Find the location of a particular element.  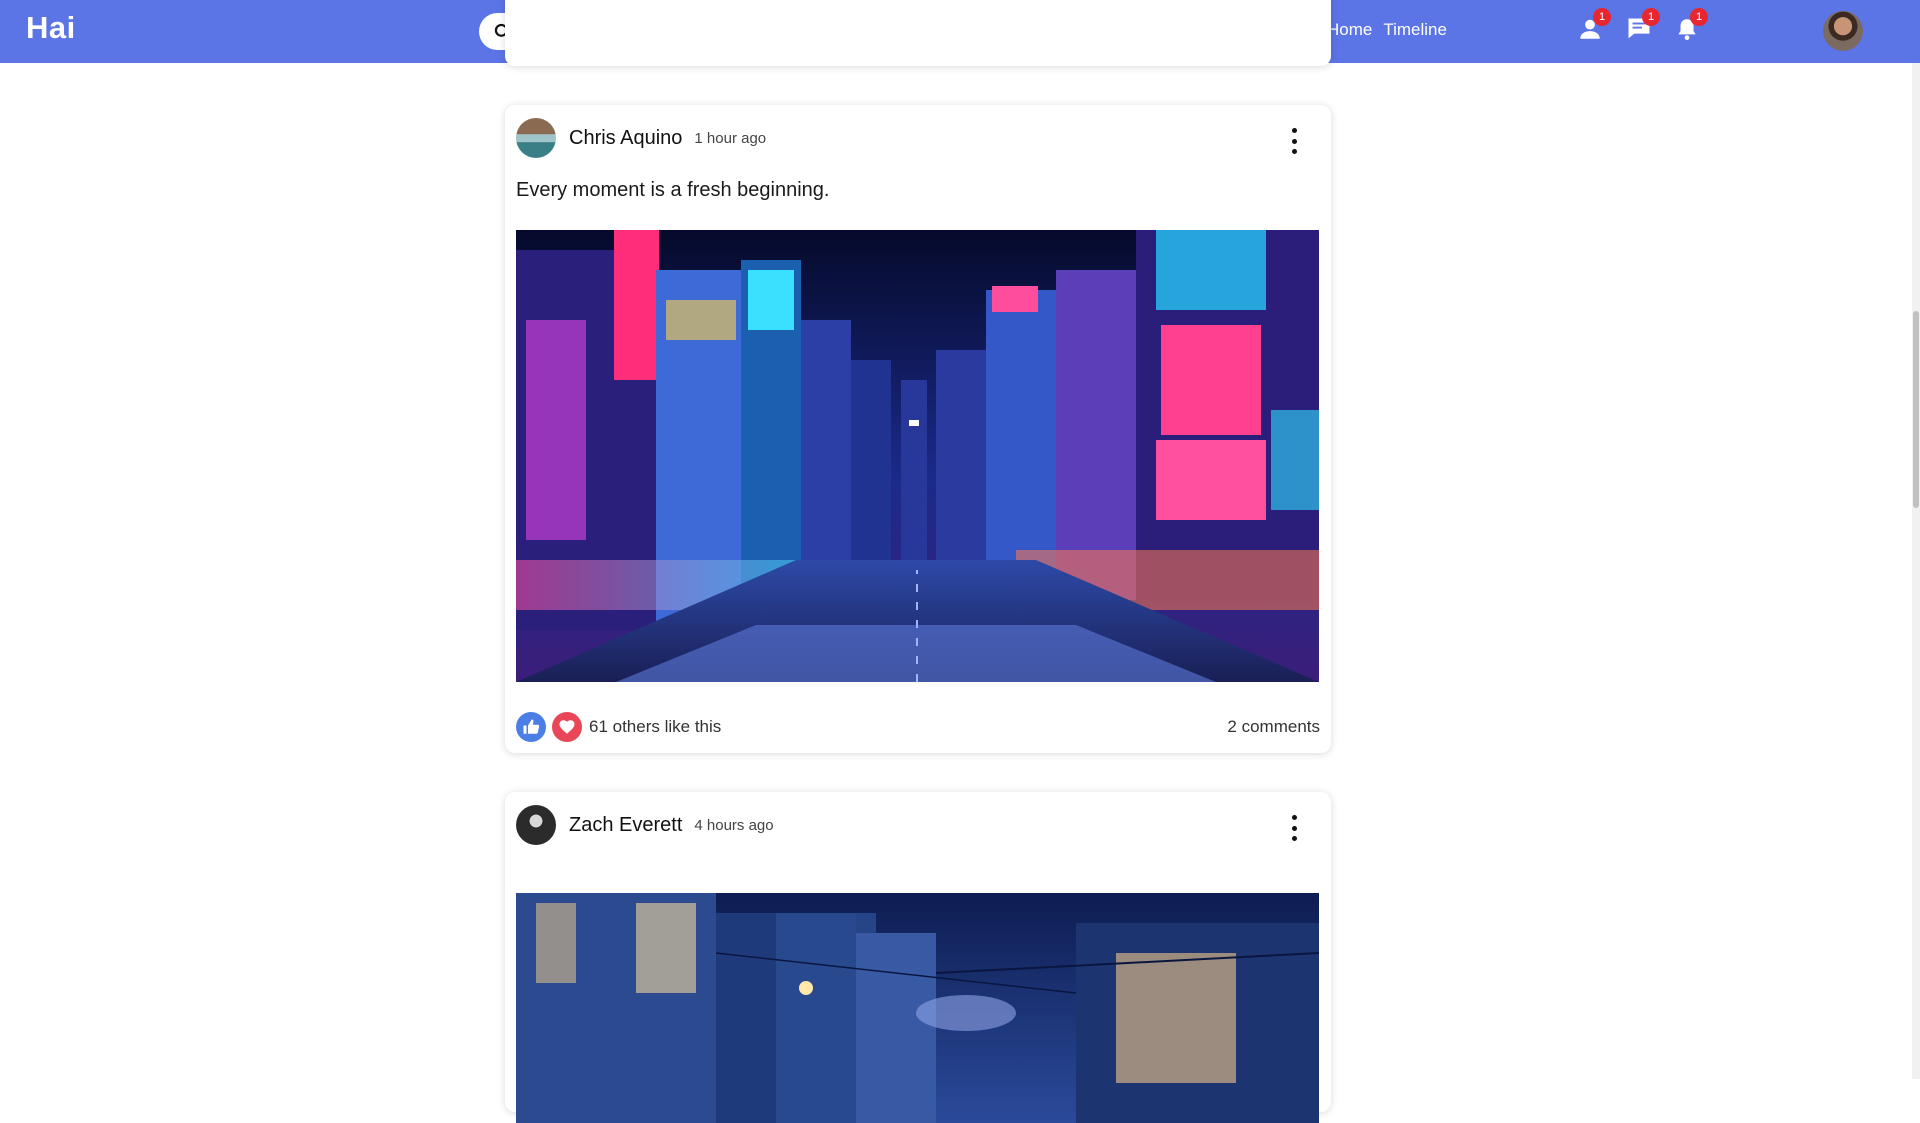

post-header: Zach Everett 4 hours ago is located at coordinates (918, 825).